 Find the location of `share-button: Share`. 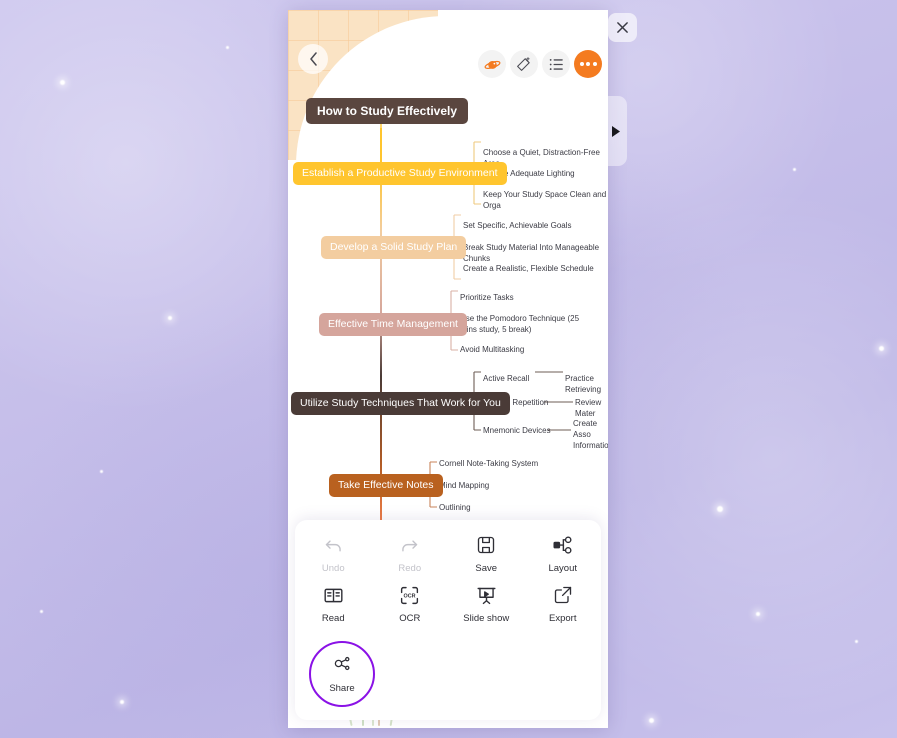

share-button: Share is located at coordinates (342, 674).